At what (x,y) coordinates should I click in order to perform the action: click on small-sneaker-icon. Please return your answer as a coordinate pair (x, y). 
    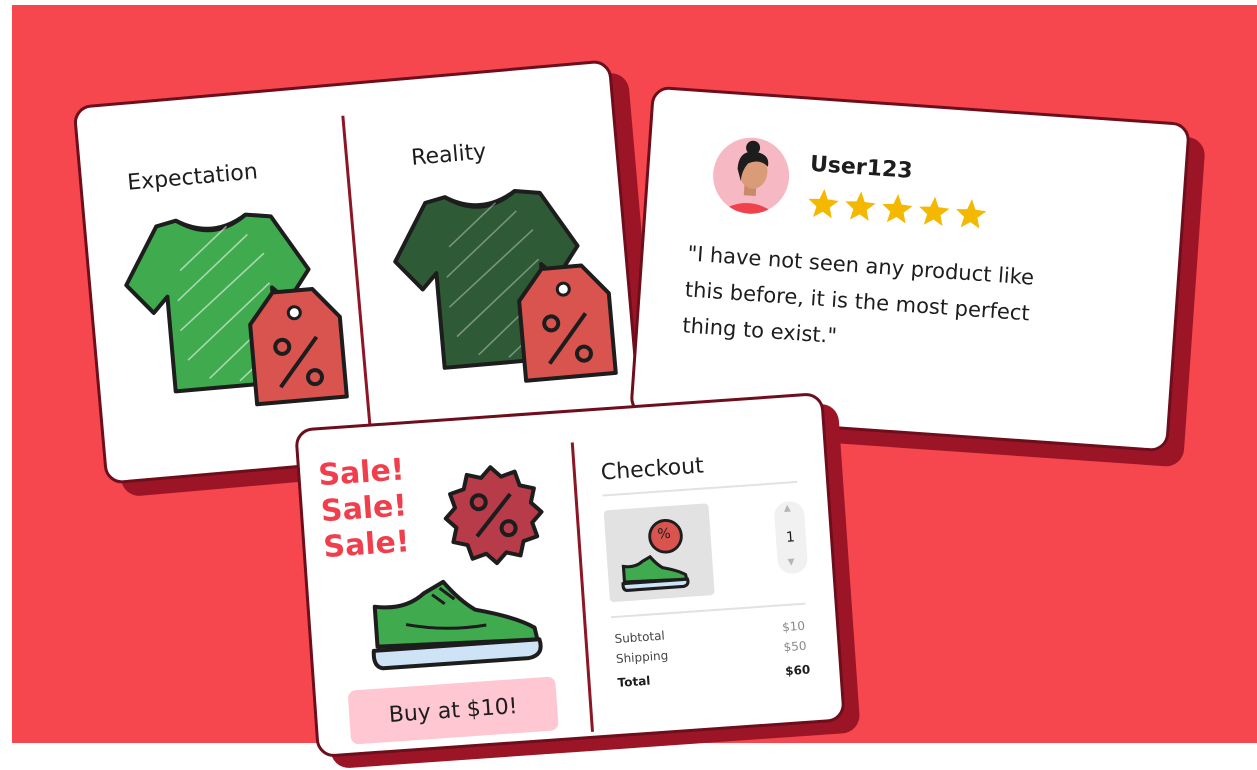
    Looking at the image, I should click on (655, 573).